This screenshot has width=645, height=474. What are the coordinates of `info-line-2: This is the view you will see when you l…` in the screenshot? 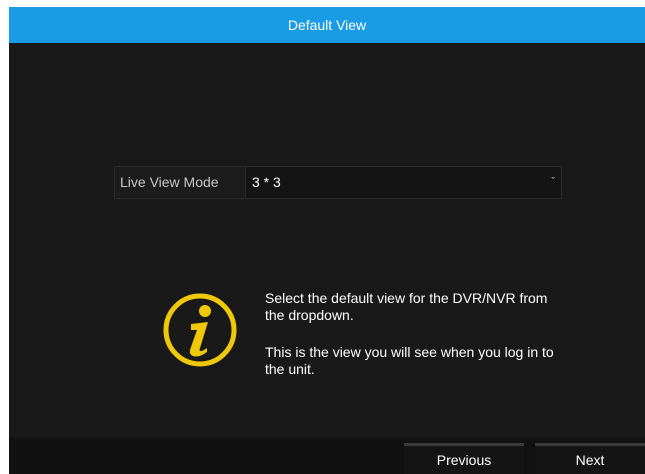 It's located at (409, 360).